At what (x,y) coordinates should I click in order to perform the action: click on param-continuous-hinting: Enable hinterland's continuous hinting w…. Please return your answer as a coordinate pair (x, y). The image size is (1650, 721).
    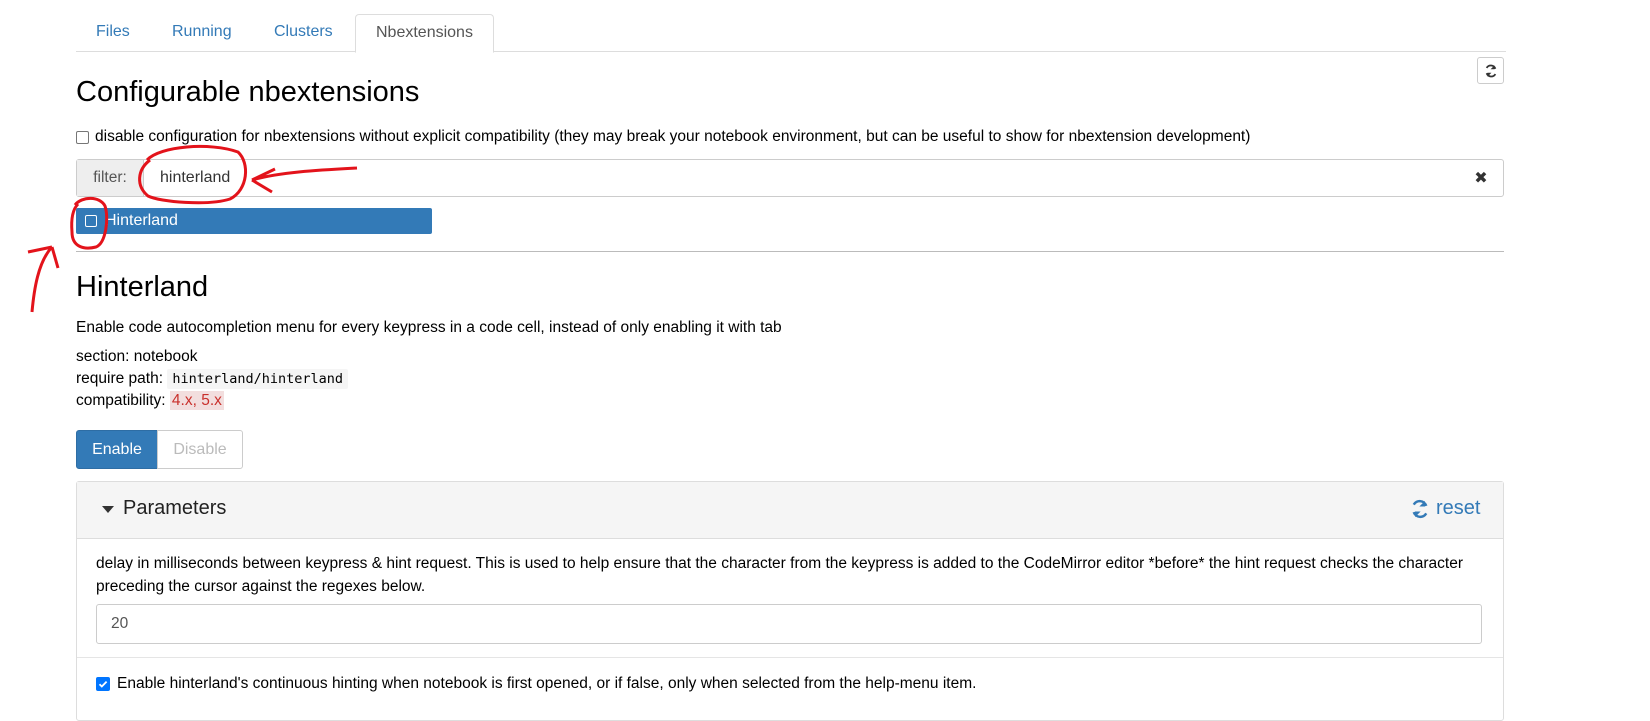
    Looking at the image, I should click on (536, 684).